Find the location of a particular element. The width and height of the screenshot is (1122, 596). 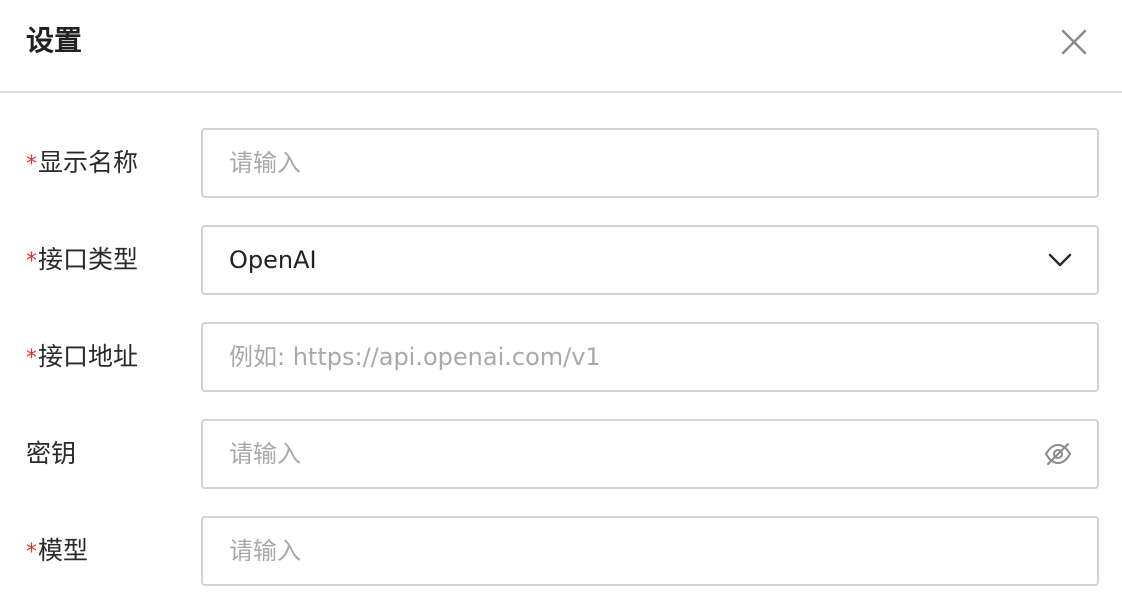

model-field-box is located at coordinates (650, 551).